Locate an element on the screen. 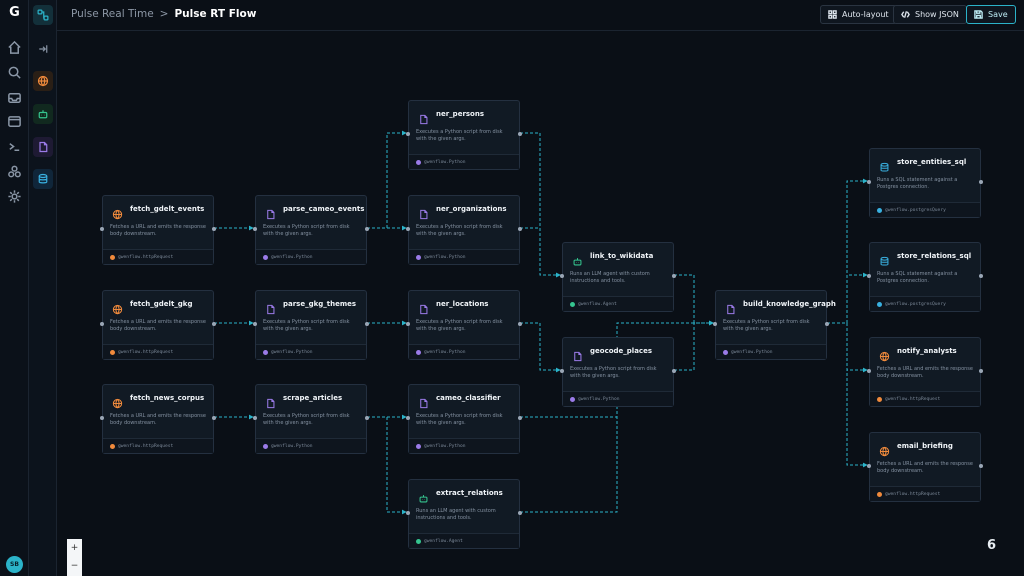  flow-icon is located at coordinates (43, 15).